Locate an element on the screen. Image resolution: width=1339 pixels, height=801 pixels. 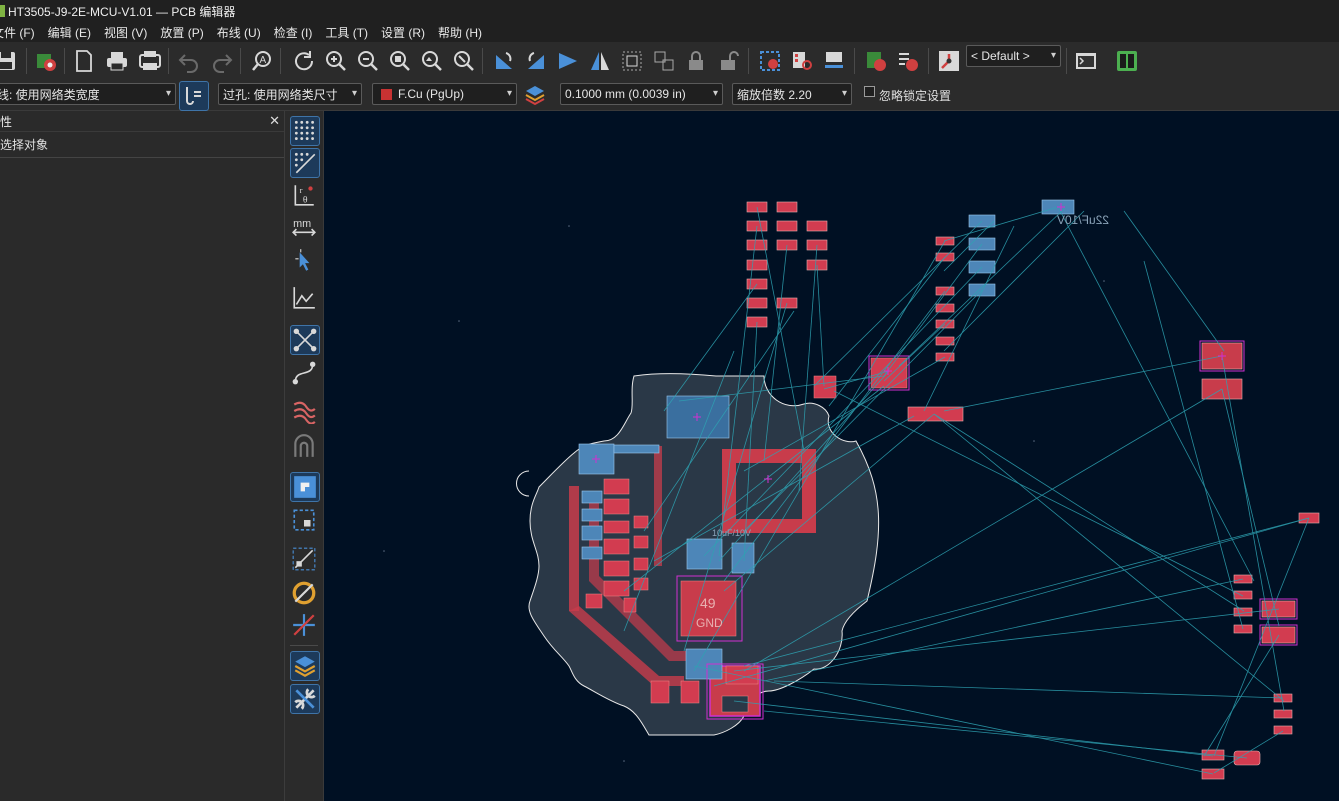
mirror-h-button is located at coordinates (568, 61).